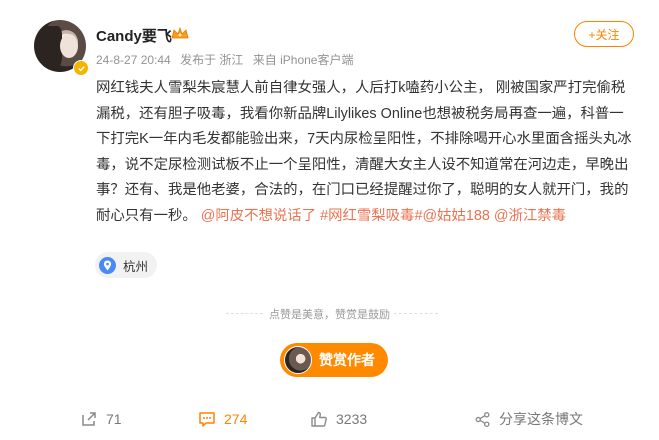 This screenshot has width=659, height=440. Describe the element at coordinates (319, 419) in the screenshot. I see `like-icon` at that location.